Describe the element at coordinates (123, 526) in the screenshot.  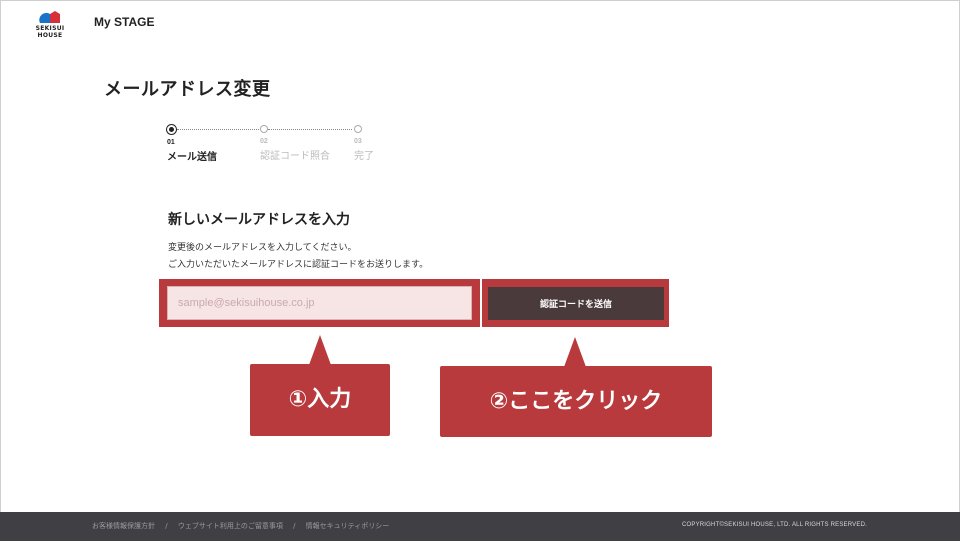
I see `footer-link-privacy: お客様情報保護方針` at that location.